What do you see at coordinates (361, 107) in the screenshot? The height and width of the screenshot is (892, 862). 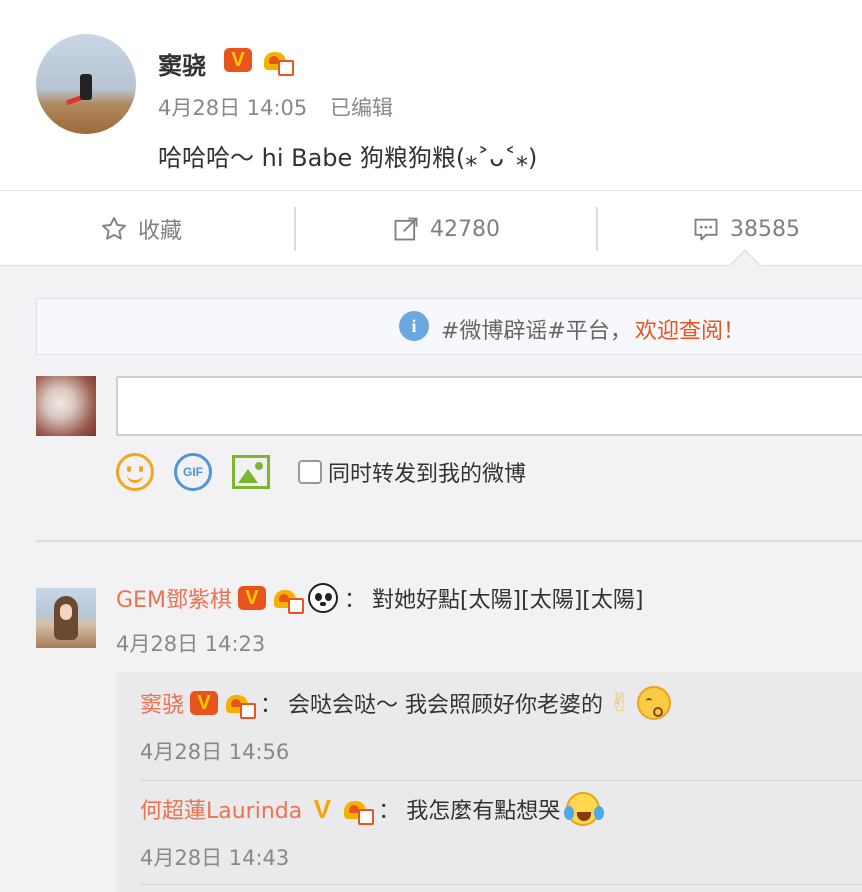 I see `edited-label: 已编辑` at bounding box center [361, 107].